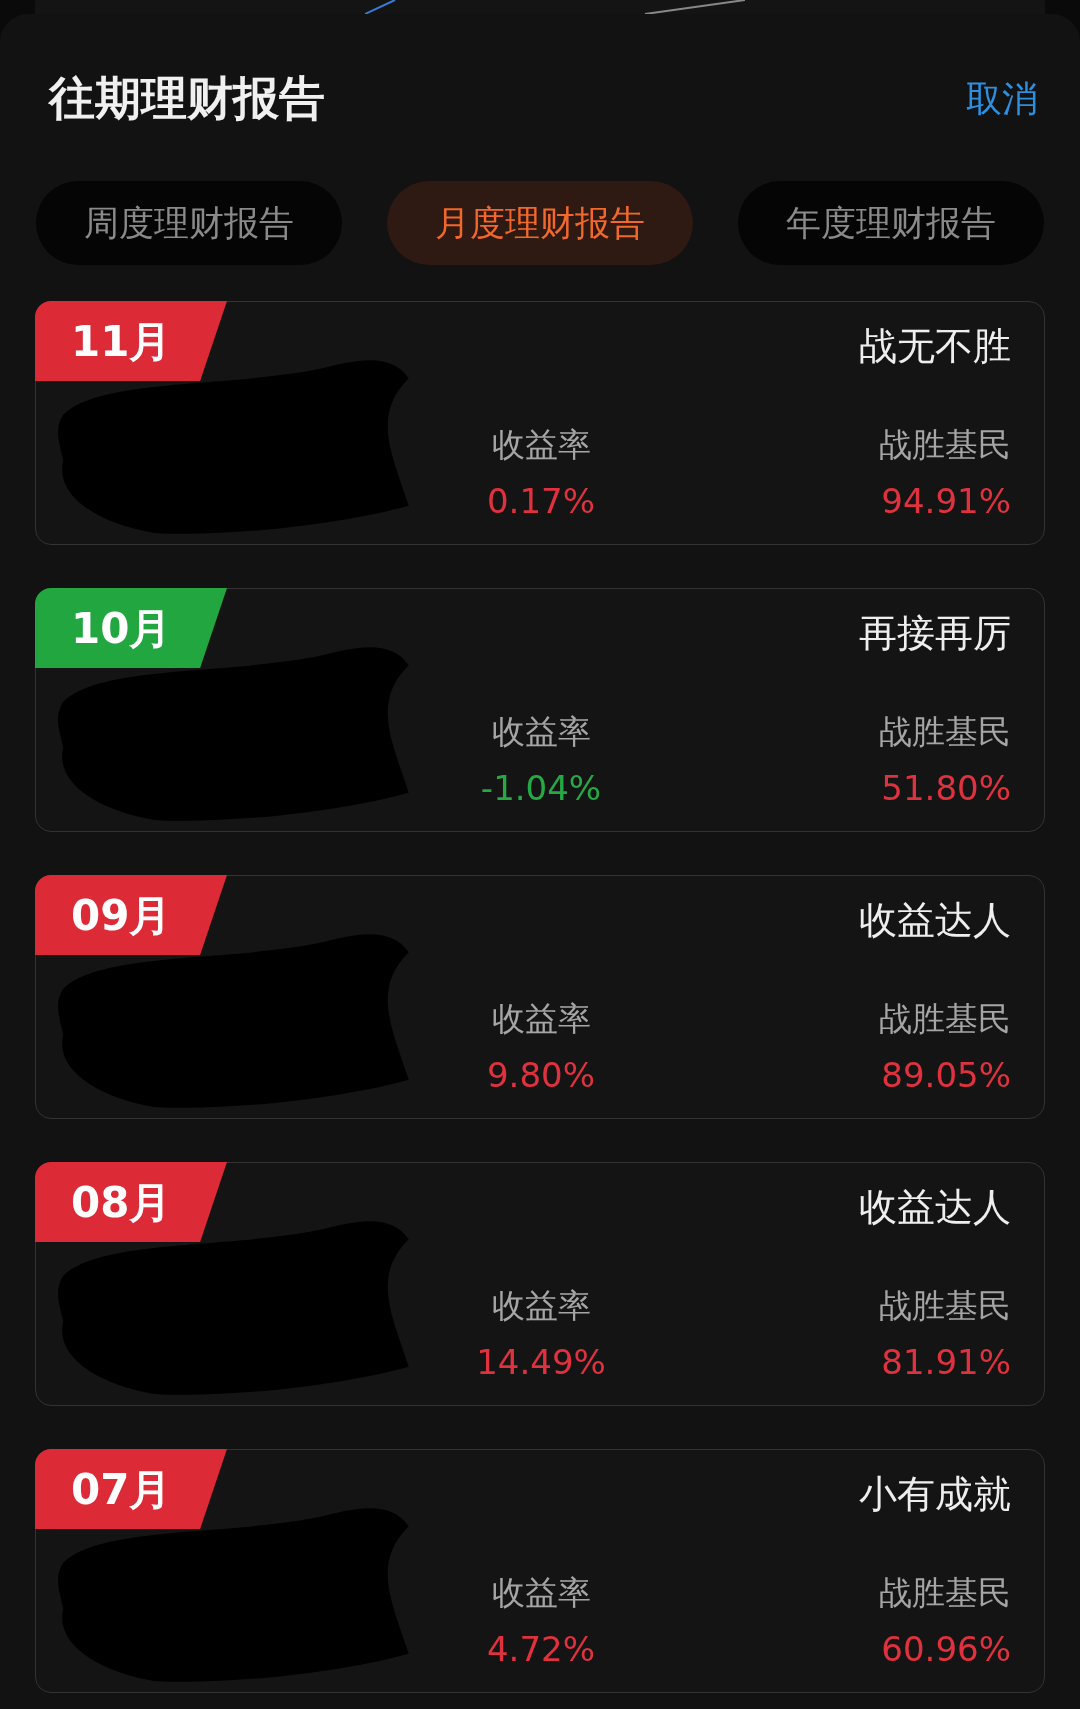 The height and width of the screenshot is (1709, 1080). What do you see at coordinates (541, 788) in the screenshot?
I see `return-rate-value: -1.04%` at bounding box center [541, 788].